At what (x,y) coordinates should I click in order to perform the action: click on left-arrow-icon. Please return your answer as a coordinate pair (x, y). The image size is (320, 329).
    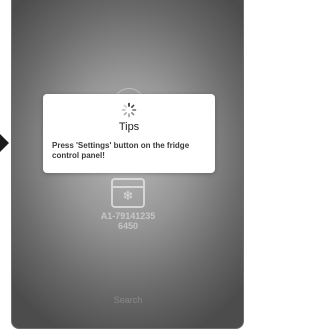
    Looking at the image, I should click on (4, 143).